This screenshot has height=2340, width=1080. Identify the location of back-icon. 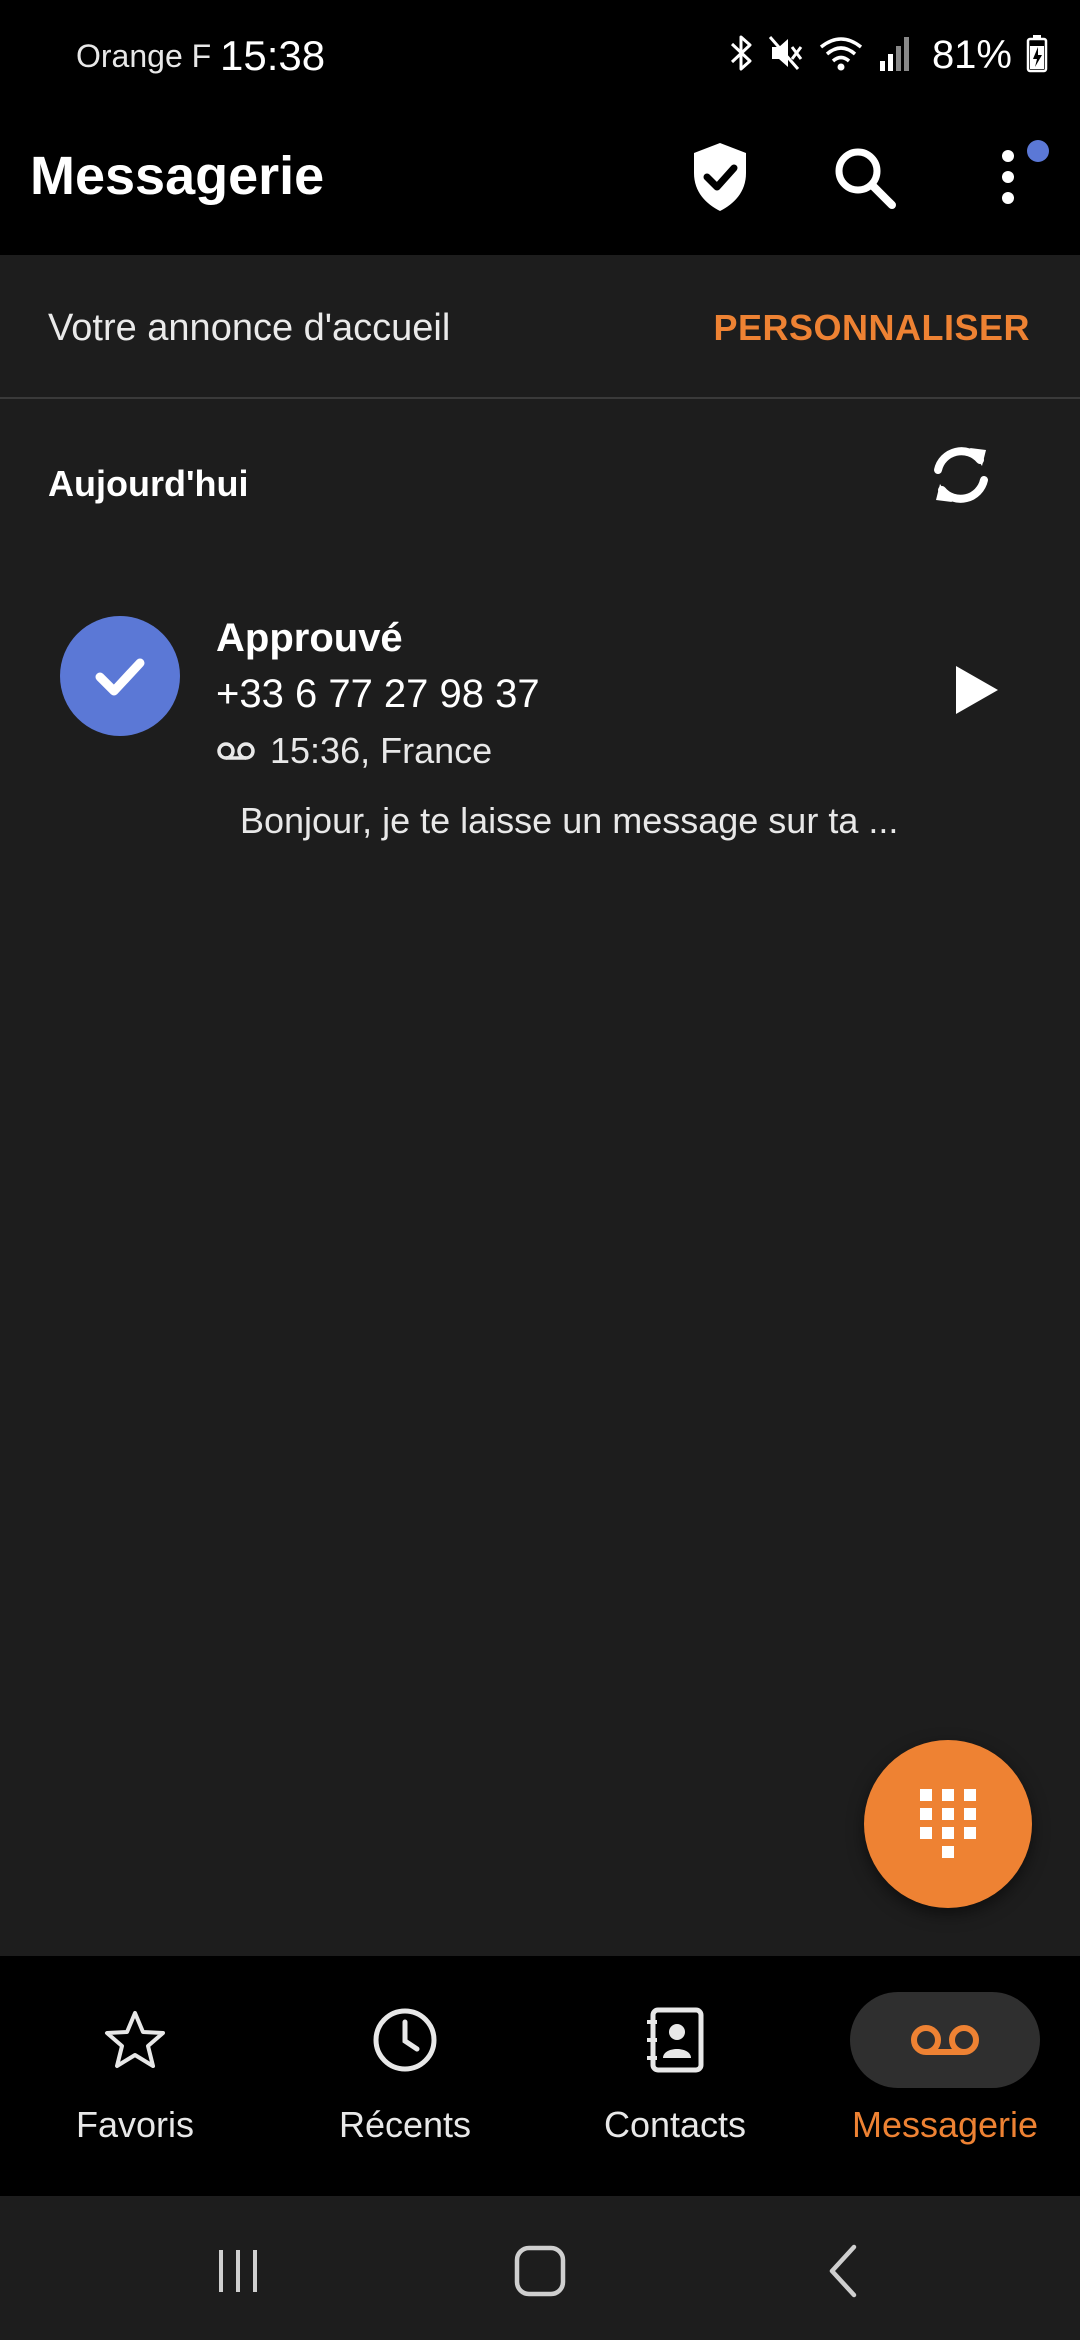
(843, 2271).